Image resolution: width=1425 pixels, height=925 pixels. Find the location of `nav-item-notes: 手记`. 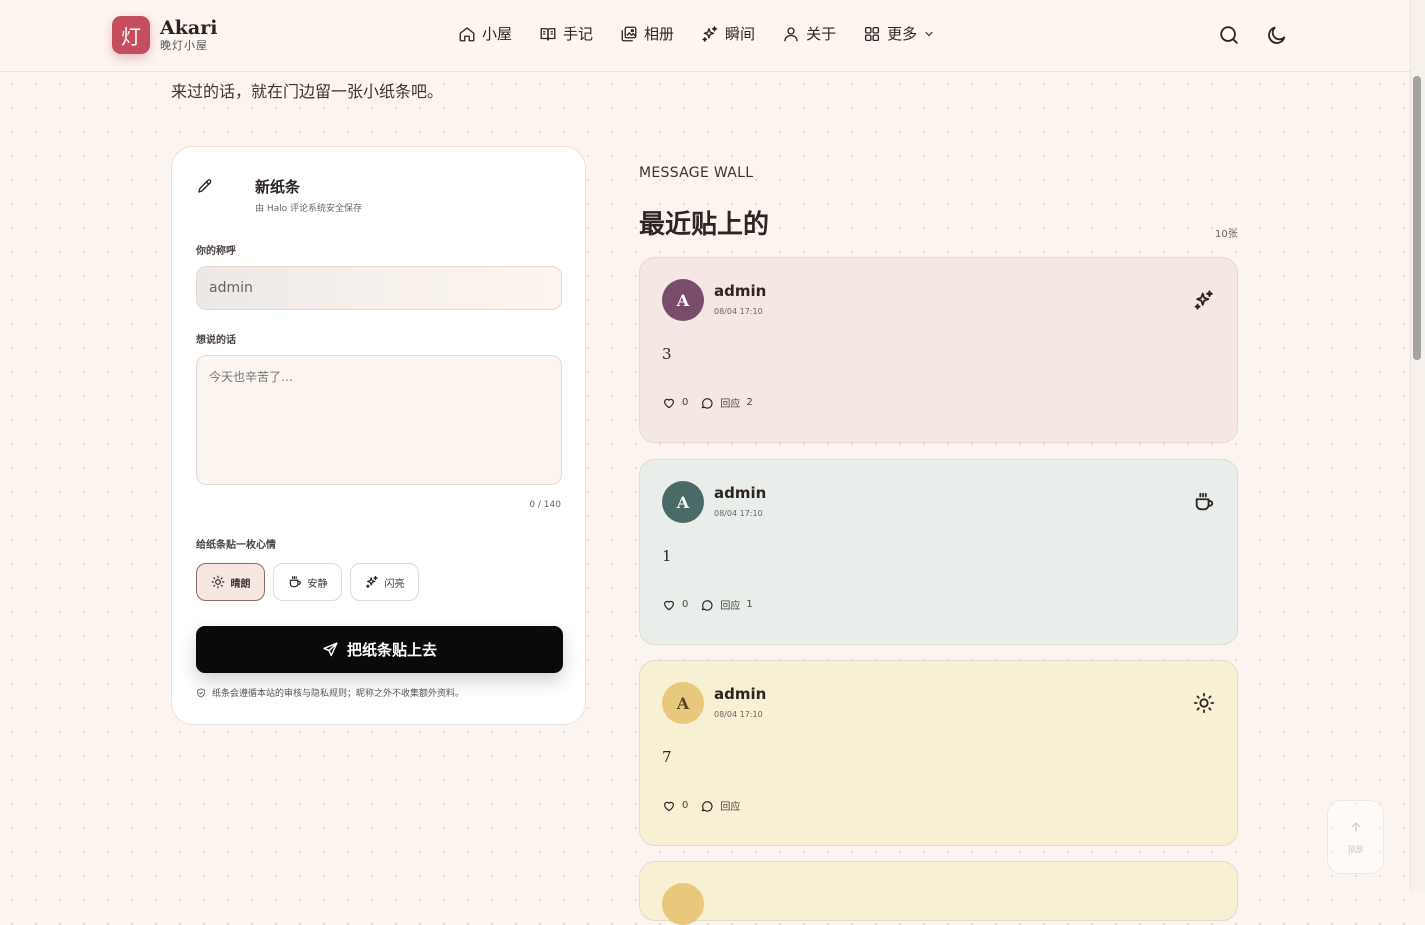

nav-item-notes: 手记 is located at coordinates (566, 33).